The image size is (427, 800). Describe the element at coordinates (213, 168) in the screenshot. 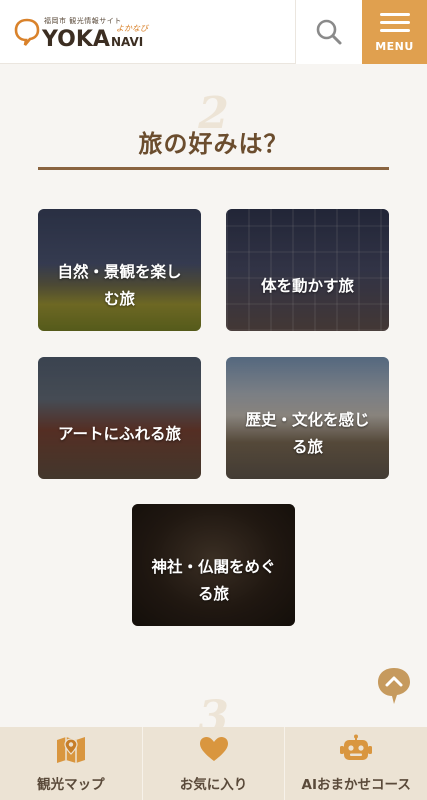

I see `title-divider` at that location.